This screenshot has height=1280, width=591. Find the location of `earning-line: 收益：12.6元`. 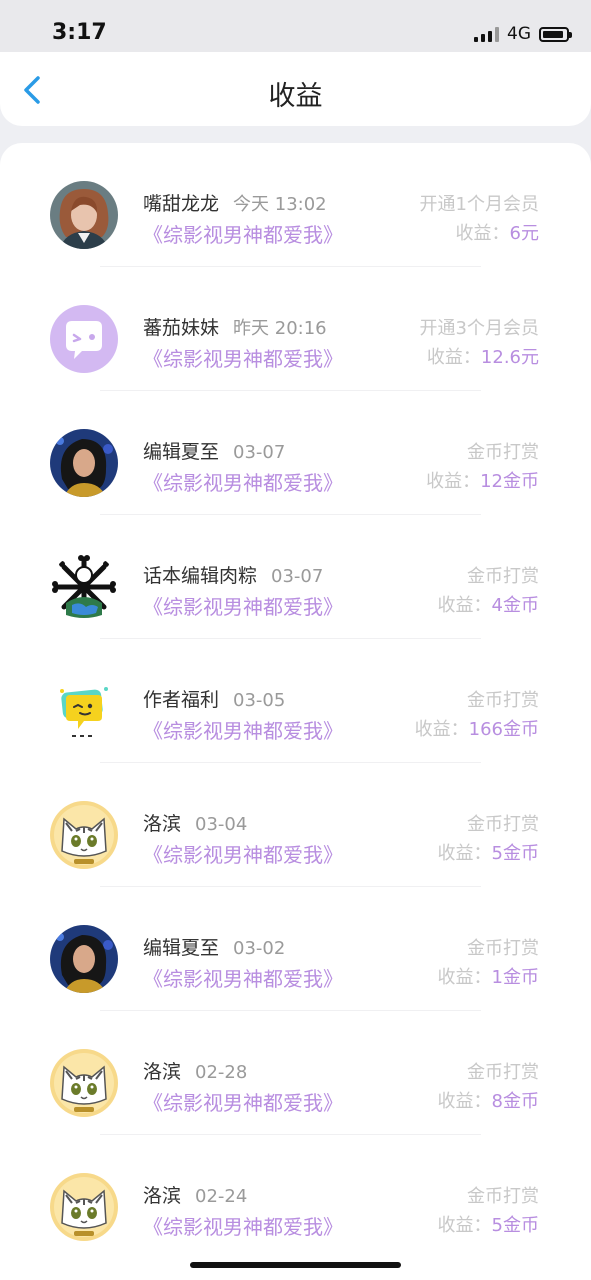

earning-line: 收益：12.6元 is located at coordinates (483, 356).